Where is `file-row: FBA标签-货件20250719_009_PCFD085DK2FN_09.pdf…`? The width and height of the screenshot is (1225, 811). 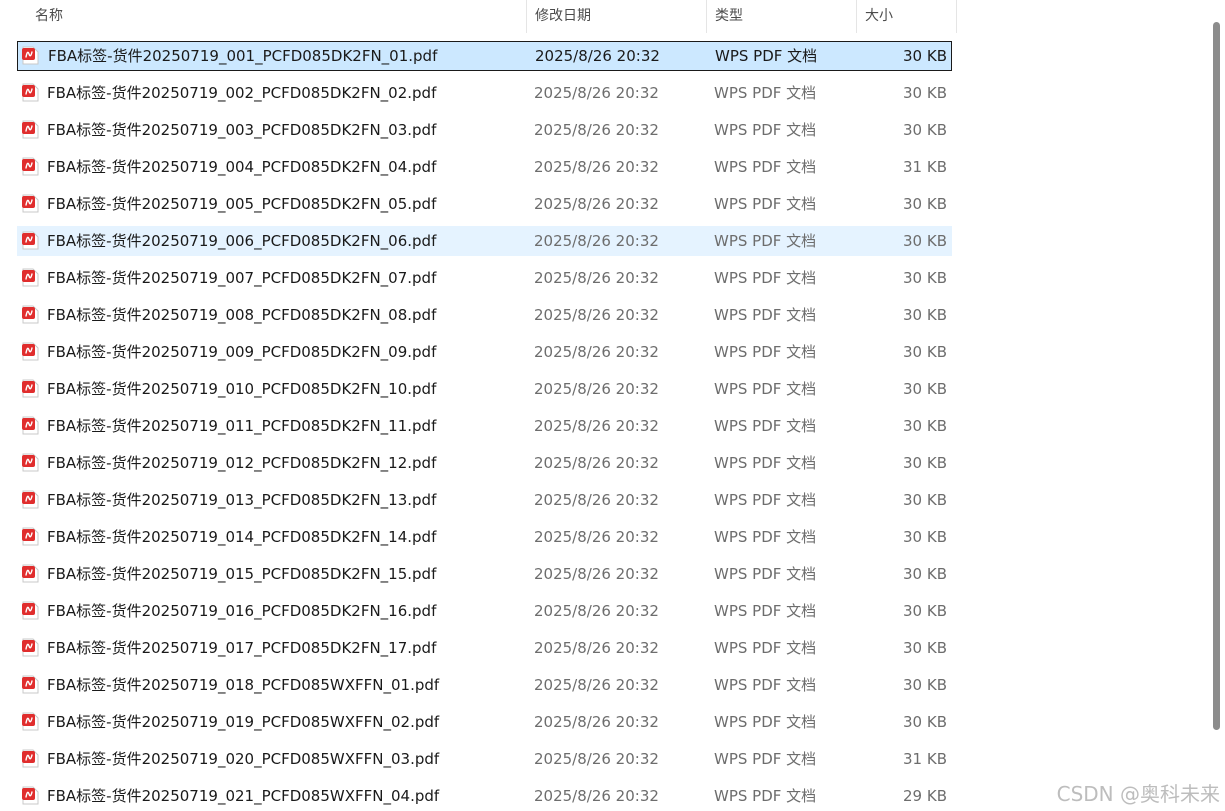
file-row: FBA标签-货件20250719_009_PCFD085DK2FN_09.pdf… is located at coordinates (484, 352).